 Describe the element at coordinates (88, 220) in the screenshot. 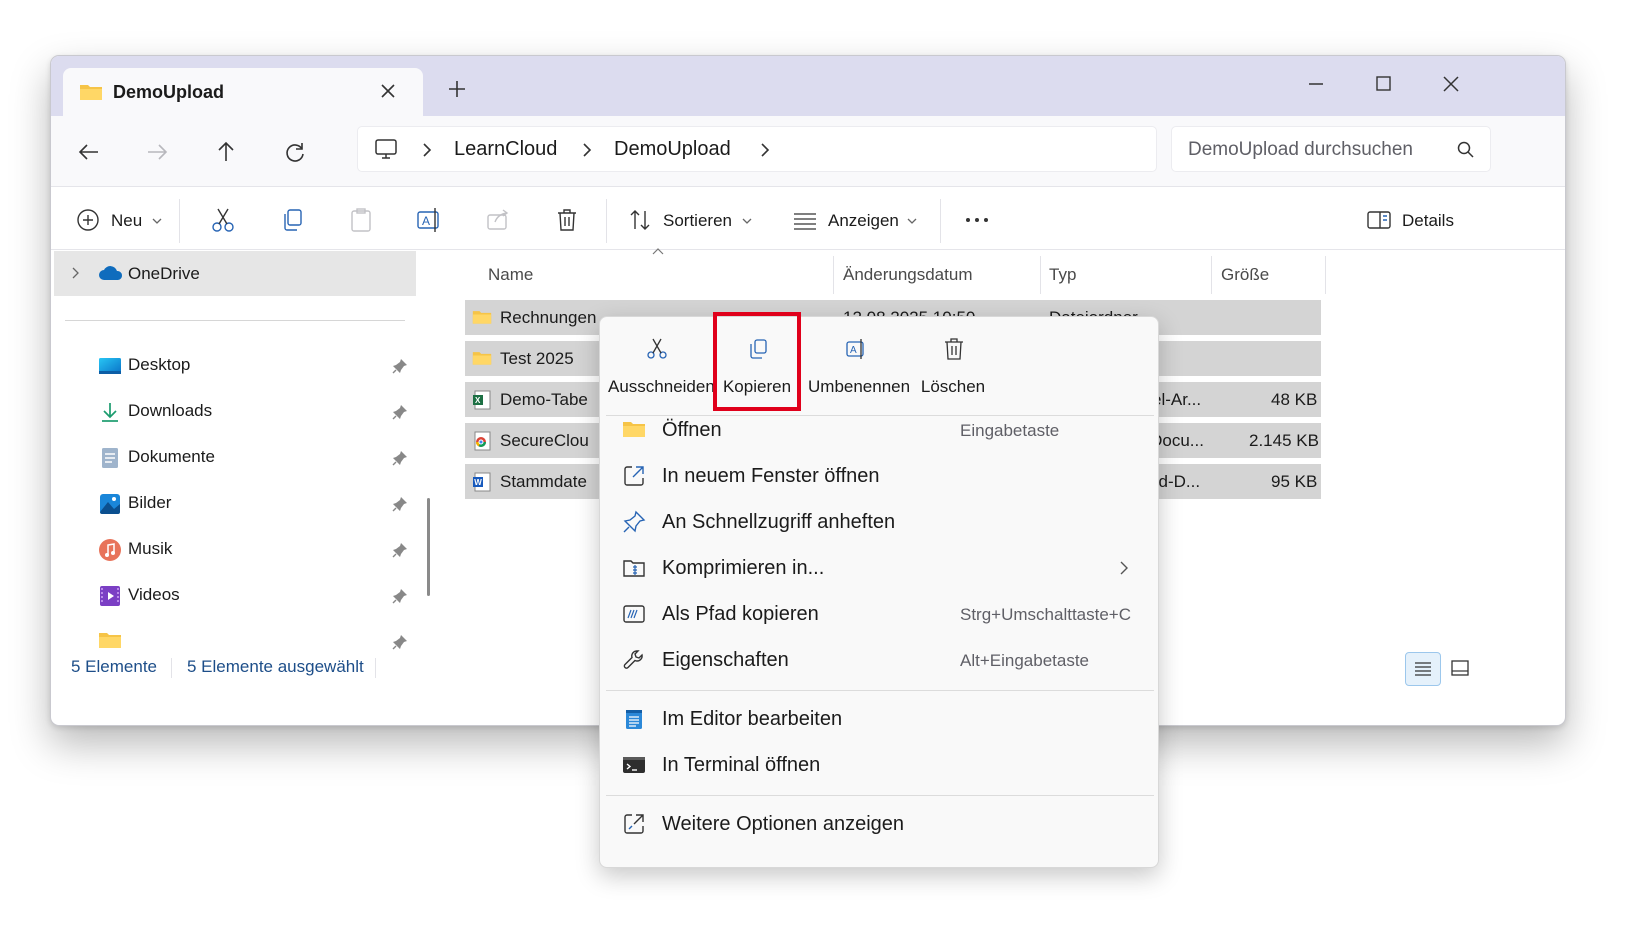

I see `new-plus-icon` at that location.